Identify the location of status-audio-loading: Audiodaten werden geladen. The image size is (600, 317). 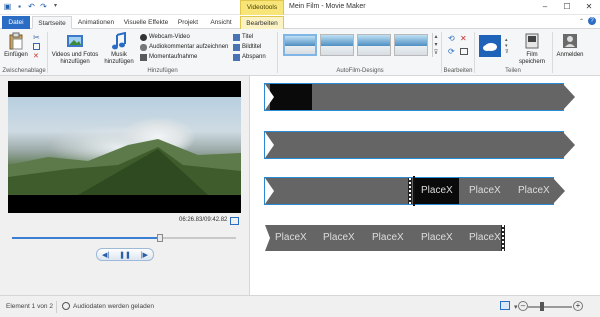
(113, 306).